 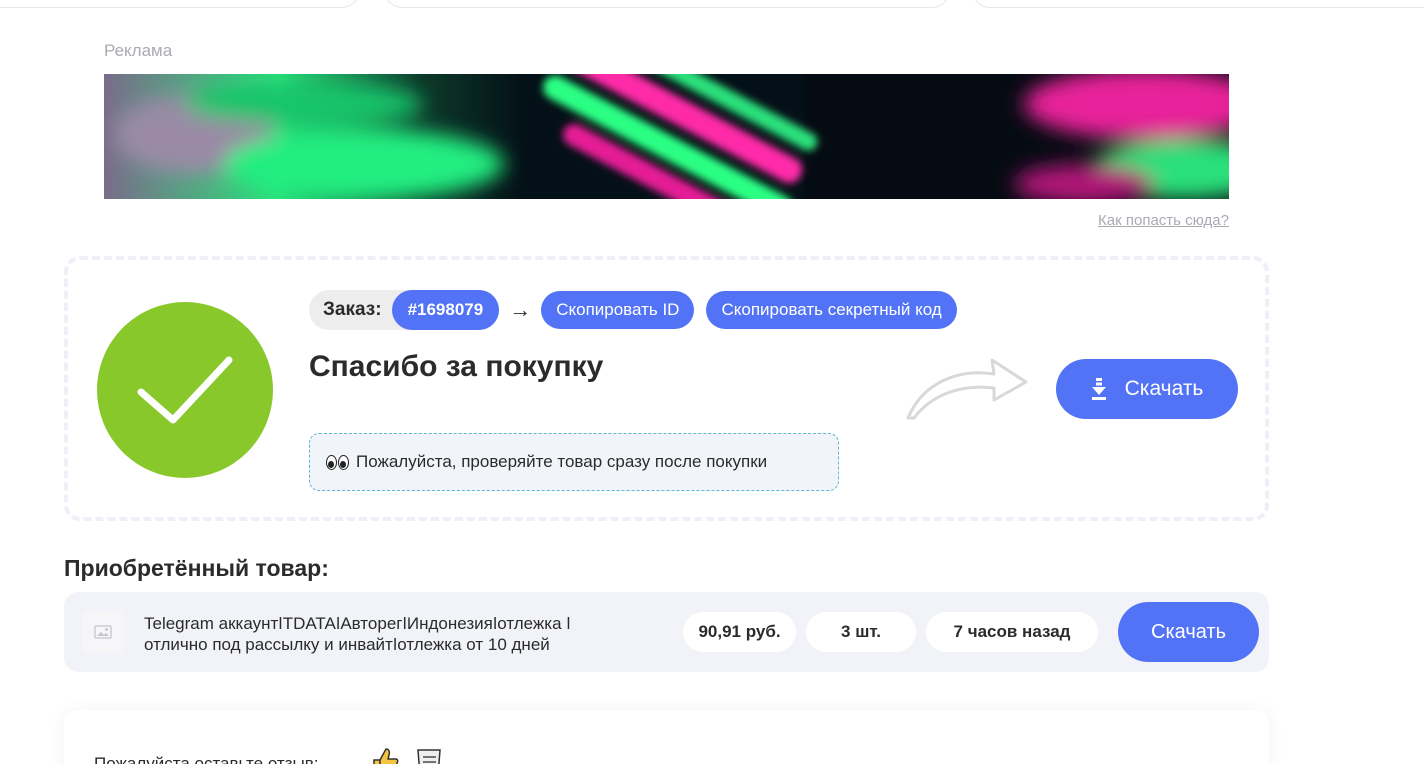 What do you see at coordinates (445, 310) in the screenshot?
I see `order-id-badge: #1698079` at bounding box center [445, 310].